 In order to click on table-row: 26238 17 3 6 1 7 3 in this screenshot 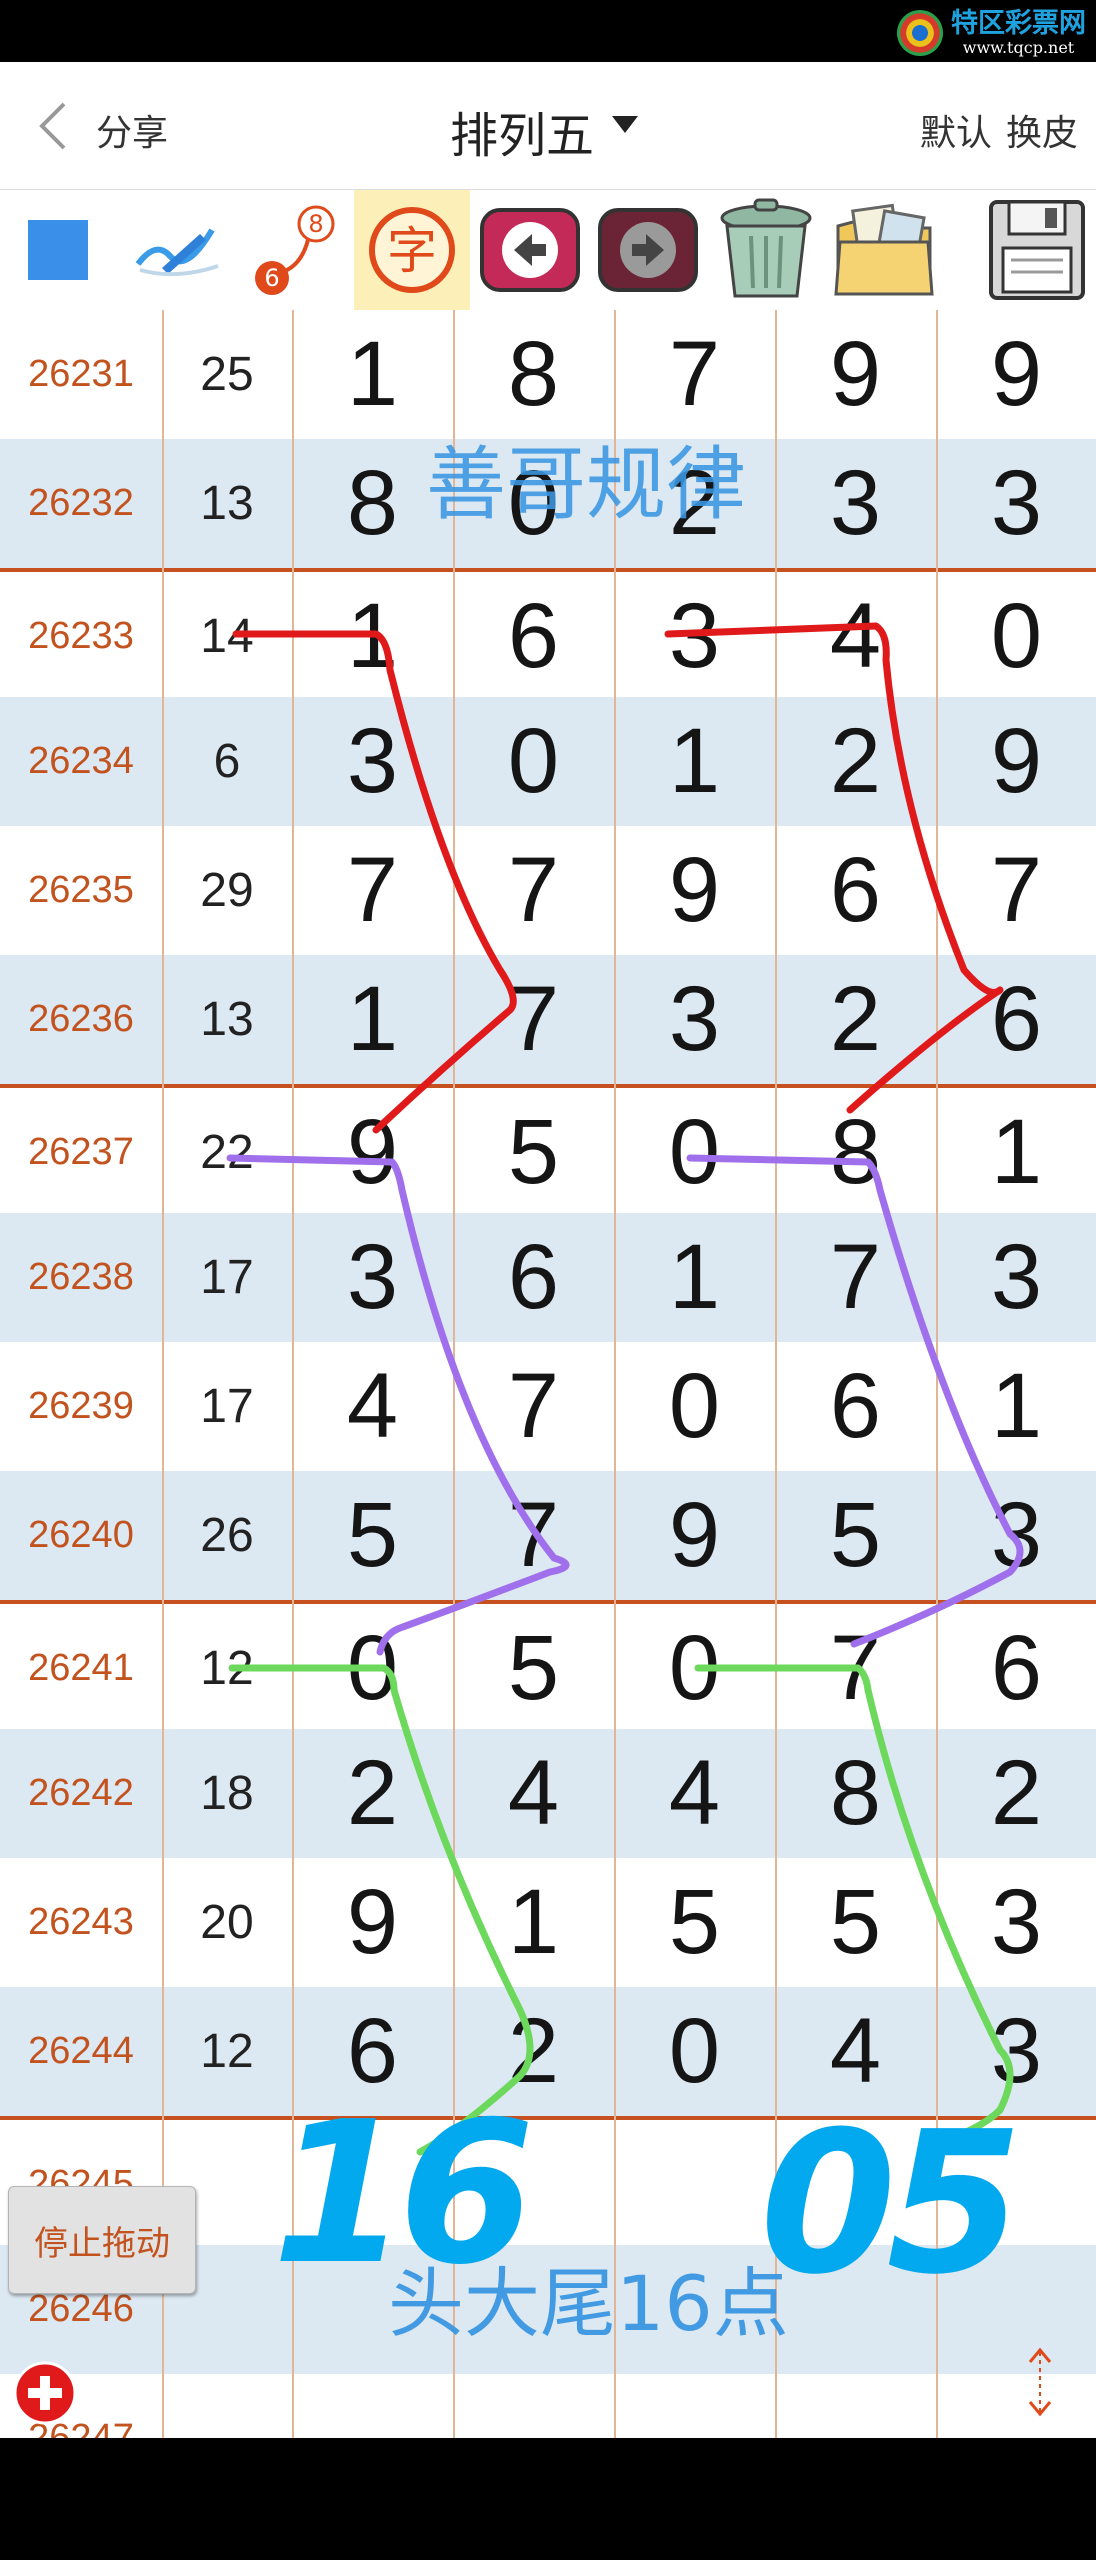, I will do `click(548, 1277)`.